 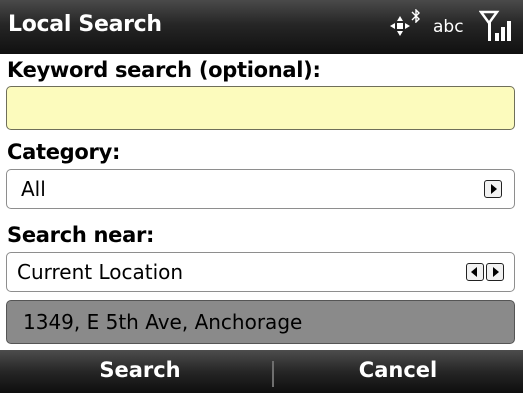 I want to click on window-title: Local Search, so click(x=85, y=24).